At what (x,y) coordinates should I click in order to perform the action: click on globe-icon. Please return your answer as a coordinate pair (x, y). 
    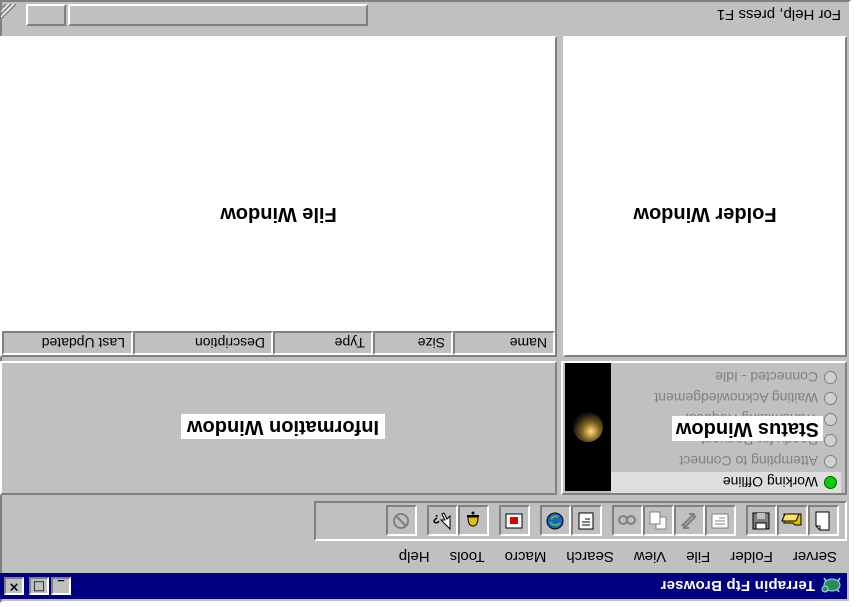
    Looking at the image, I should click on (588, 427).